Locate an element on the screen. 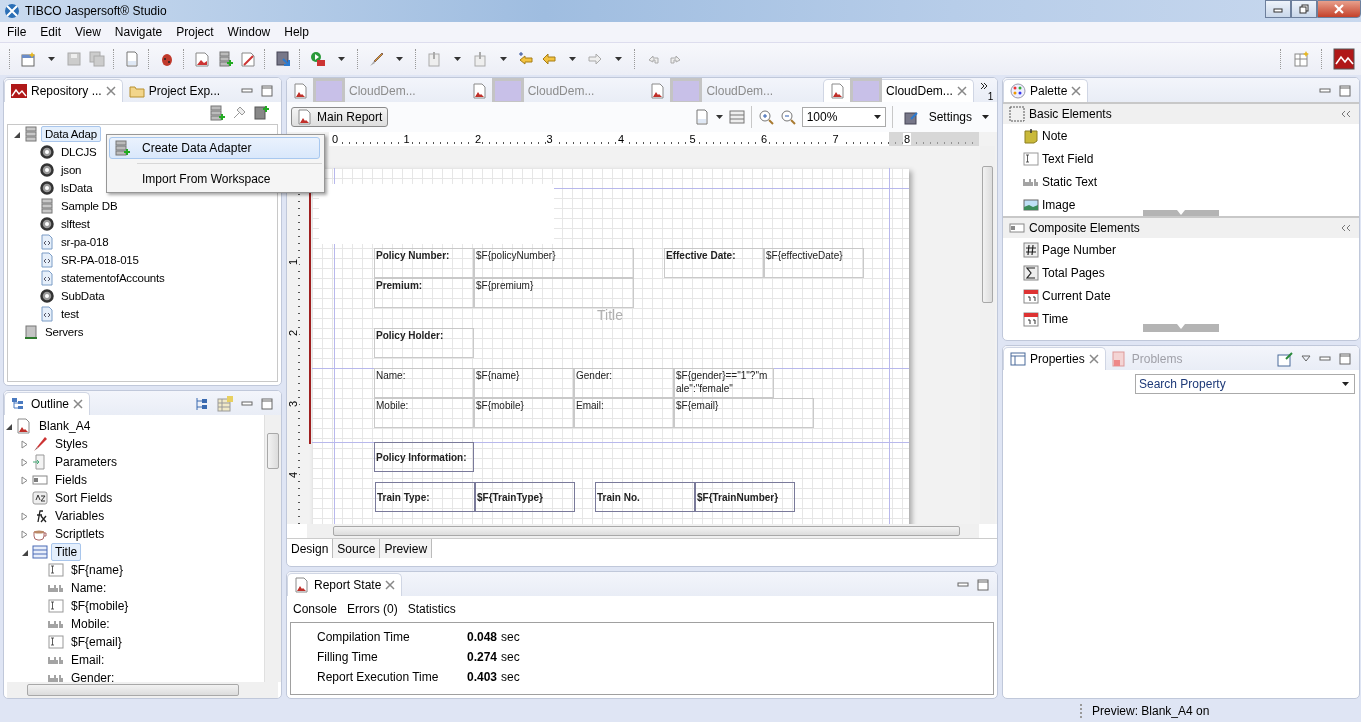  panel-tab: Report State is located at coordinates (345, 584).